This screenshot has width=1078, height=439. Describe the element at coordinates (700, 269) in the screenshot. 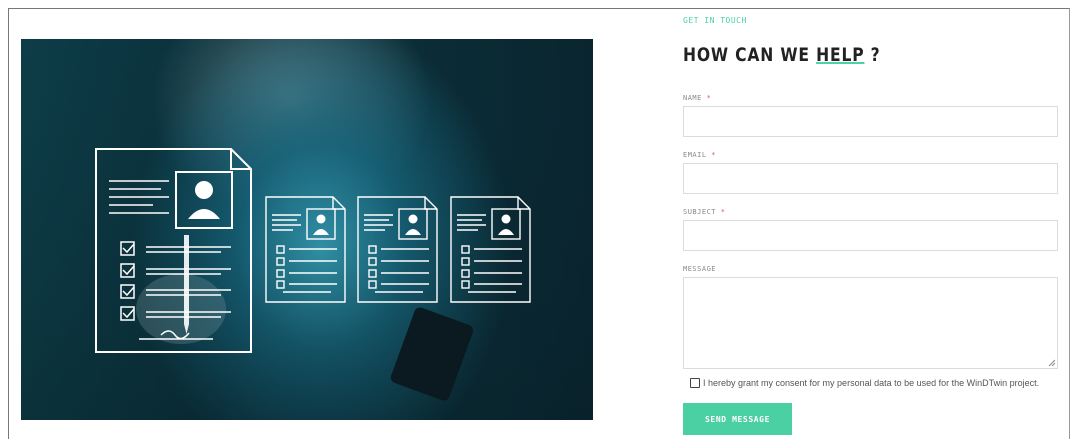

I see `message-label: MESSAGE` at that location.